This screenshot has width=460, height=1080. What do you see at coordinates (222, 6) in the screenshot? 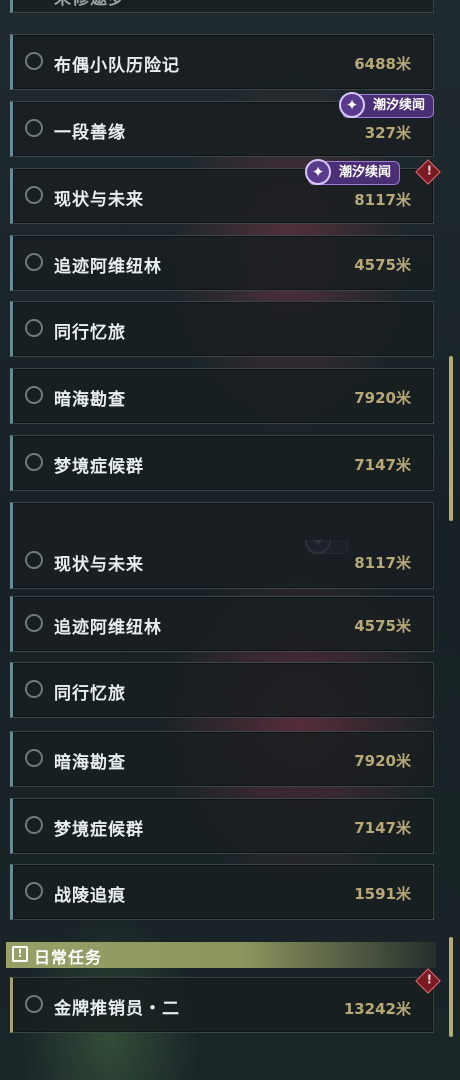
I see `quest-item-partial: 未修邀罗` at bounding box center [222, 6].